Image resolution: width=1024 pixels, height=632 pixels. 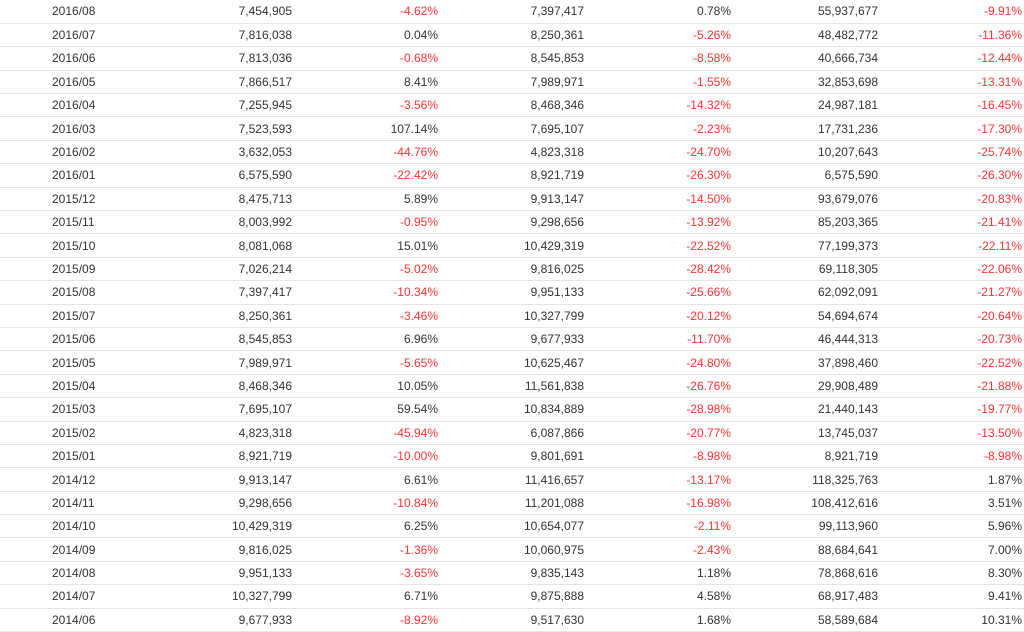 What do you see at coordinates (804, 245) in the screenshot?
I see `cumulative-value-cell: 77,199,373` at bounding box center [804, 245].